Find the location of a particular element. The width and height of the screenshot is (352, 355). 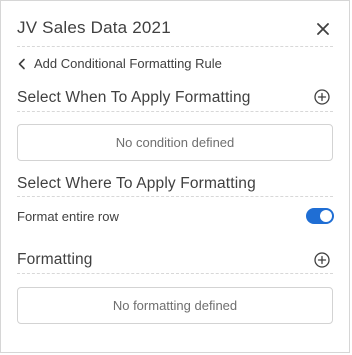

formatting-empty-box: No formatting defined is located at coordinates (175, 305).